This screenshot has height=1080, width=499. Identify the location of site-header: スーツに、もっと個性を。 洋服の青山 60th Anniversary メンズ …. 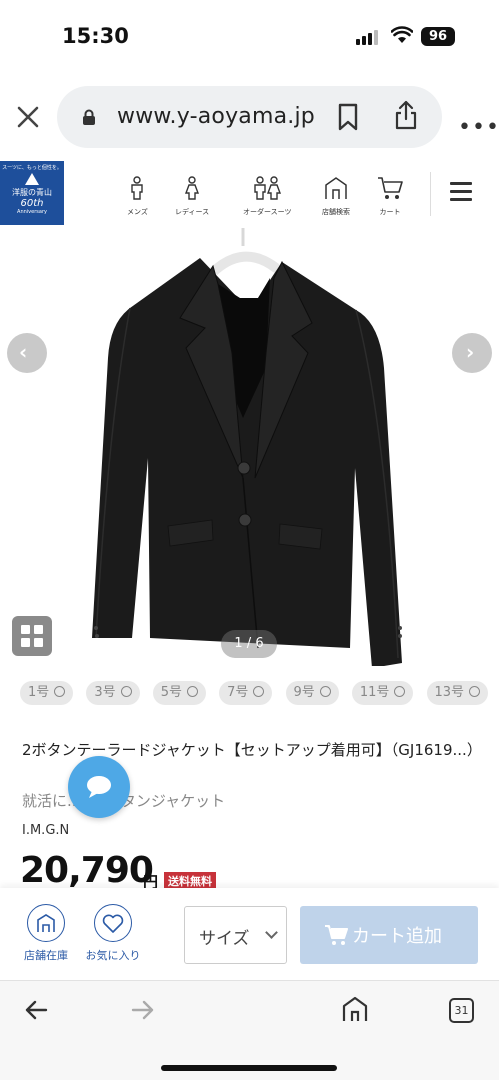
(249, 194).